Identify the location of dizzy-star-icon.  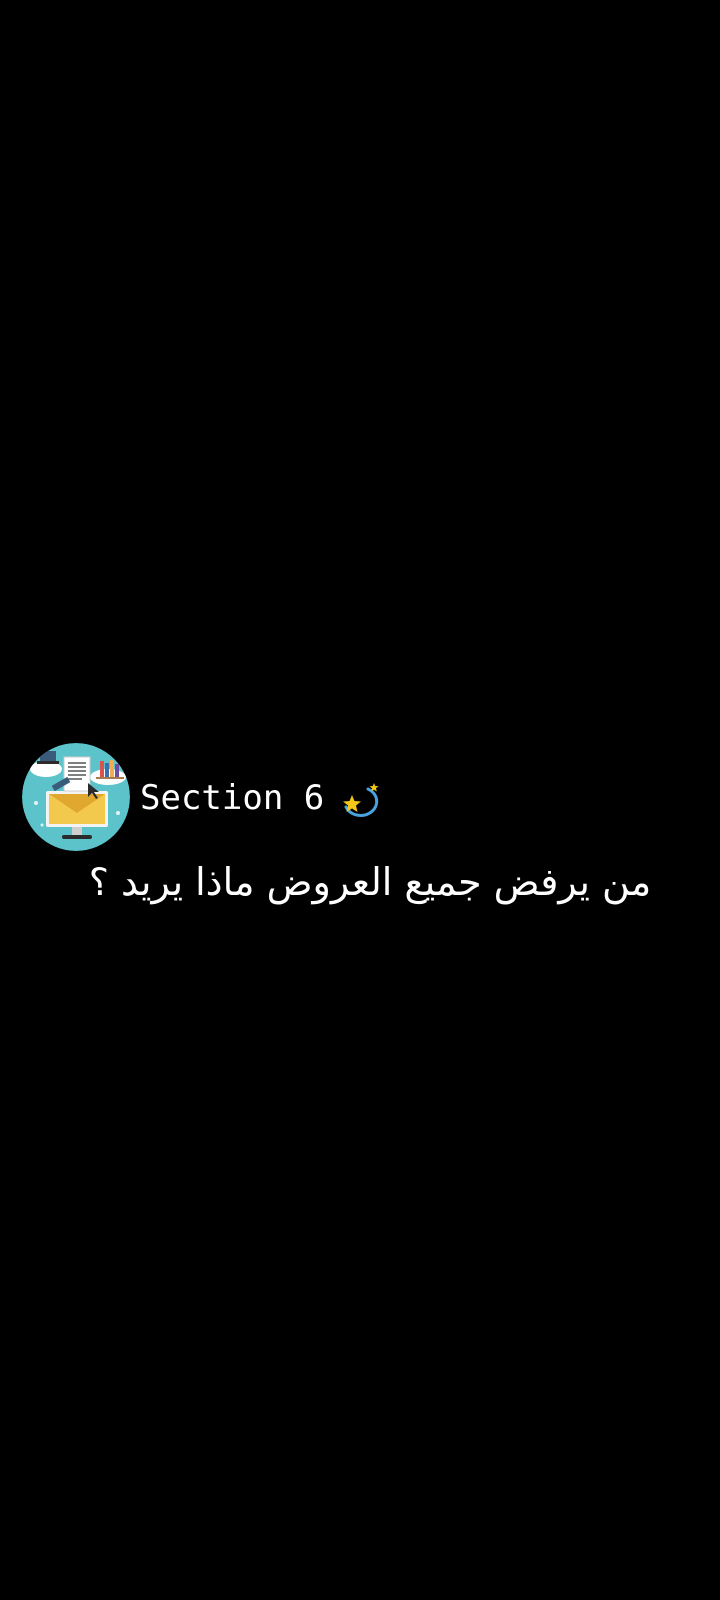
(361, 800).